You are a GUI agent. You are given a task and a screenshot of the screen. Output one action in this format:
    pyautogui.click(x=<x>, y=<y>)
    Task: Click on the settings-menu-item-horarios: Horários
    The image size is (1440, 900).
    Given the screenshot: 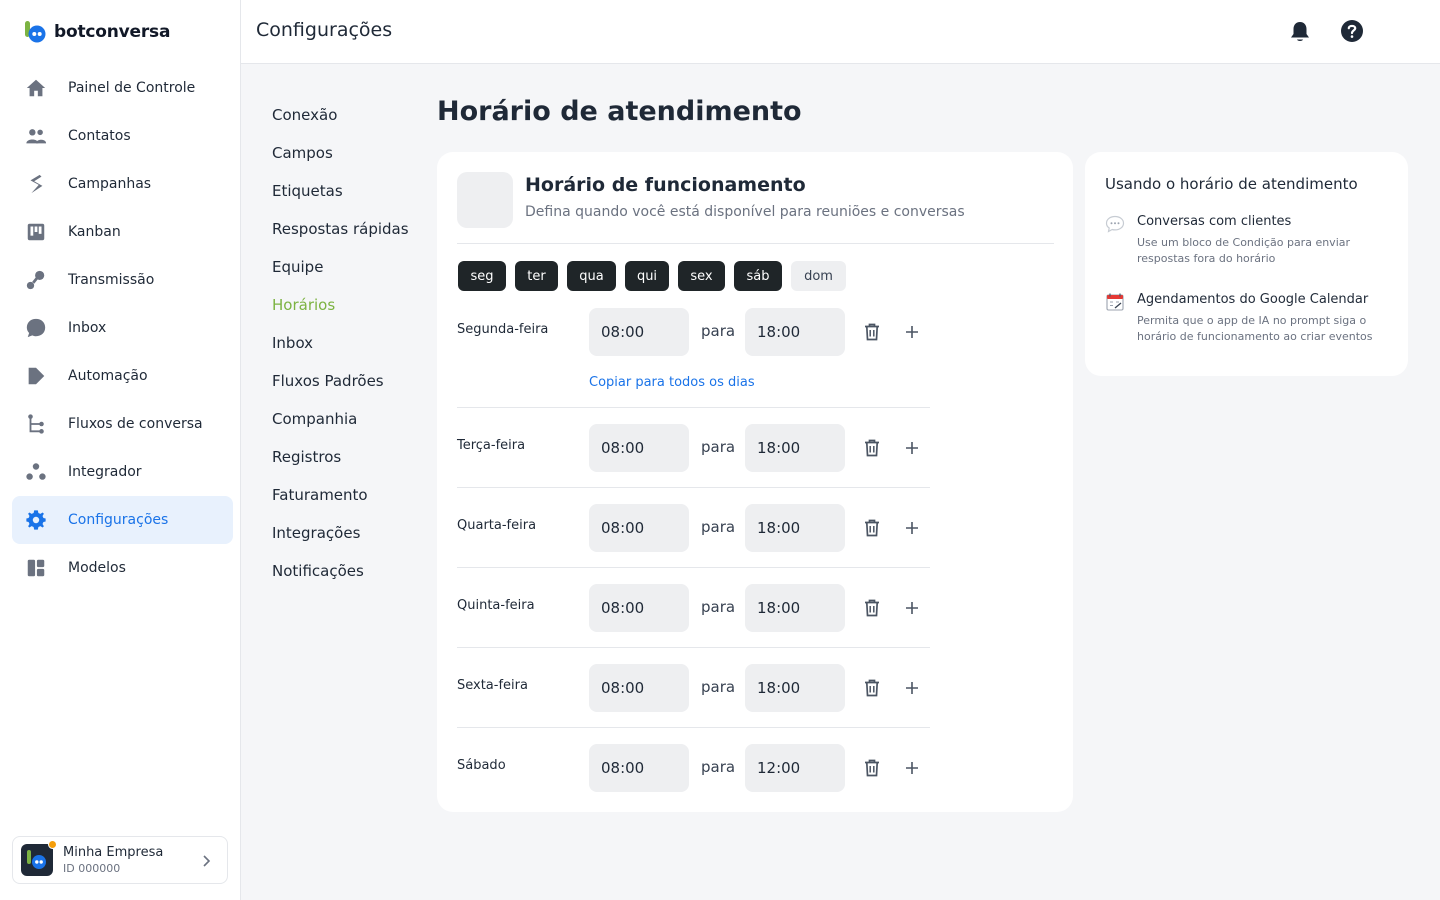 What is the action you would take?
    pyautogui.click(x=340, y=305)
    